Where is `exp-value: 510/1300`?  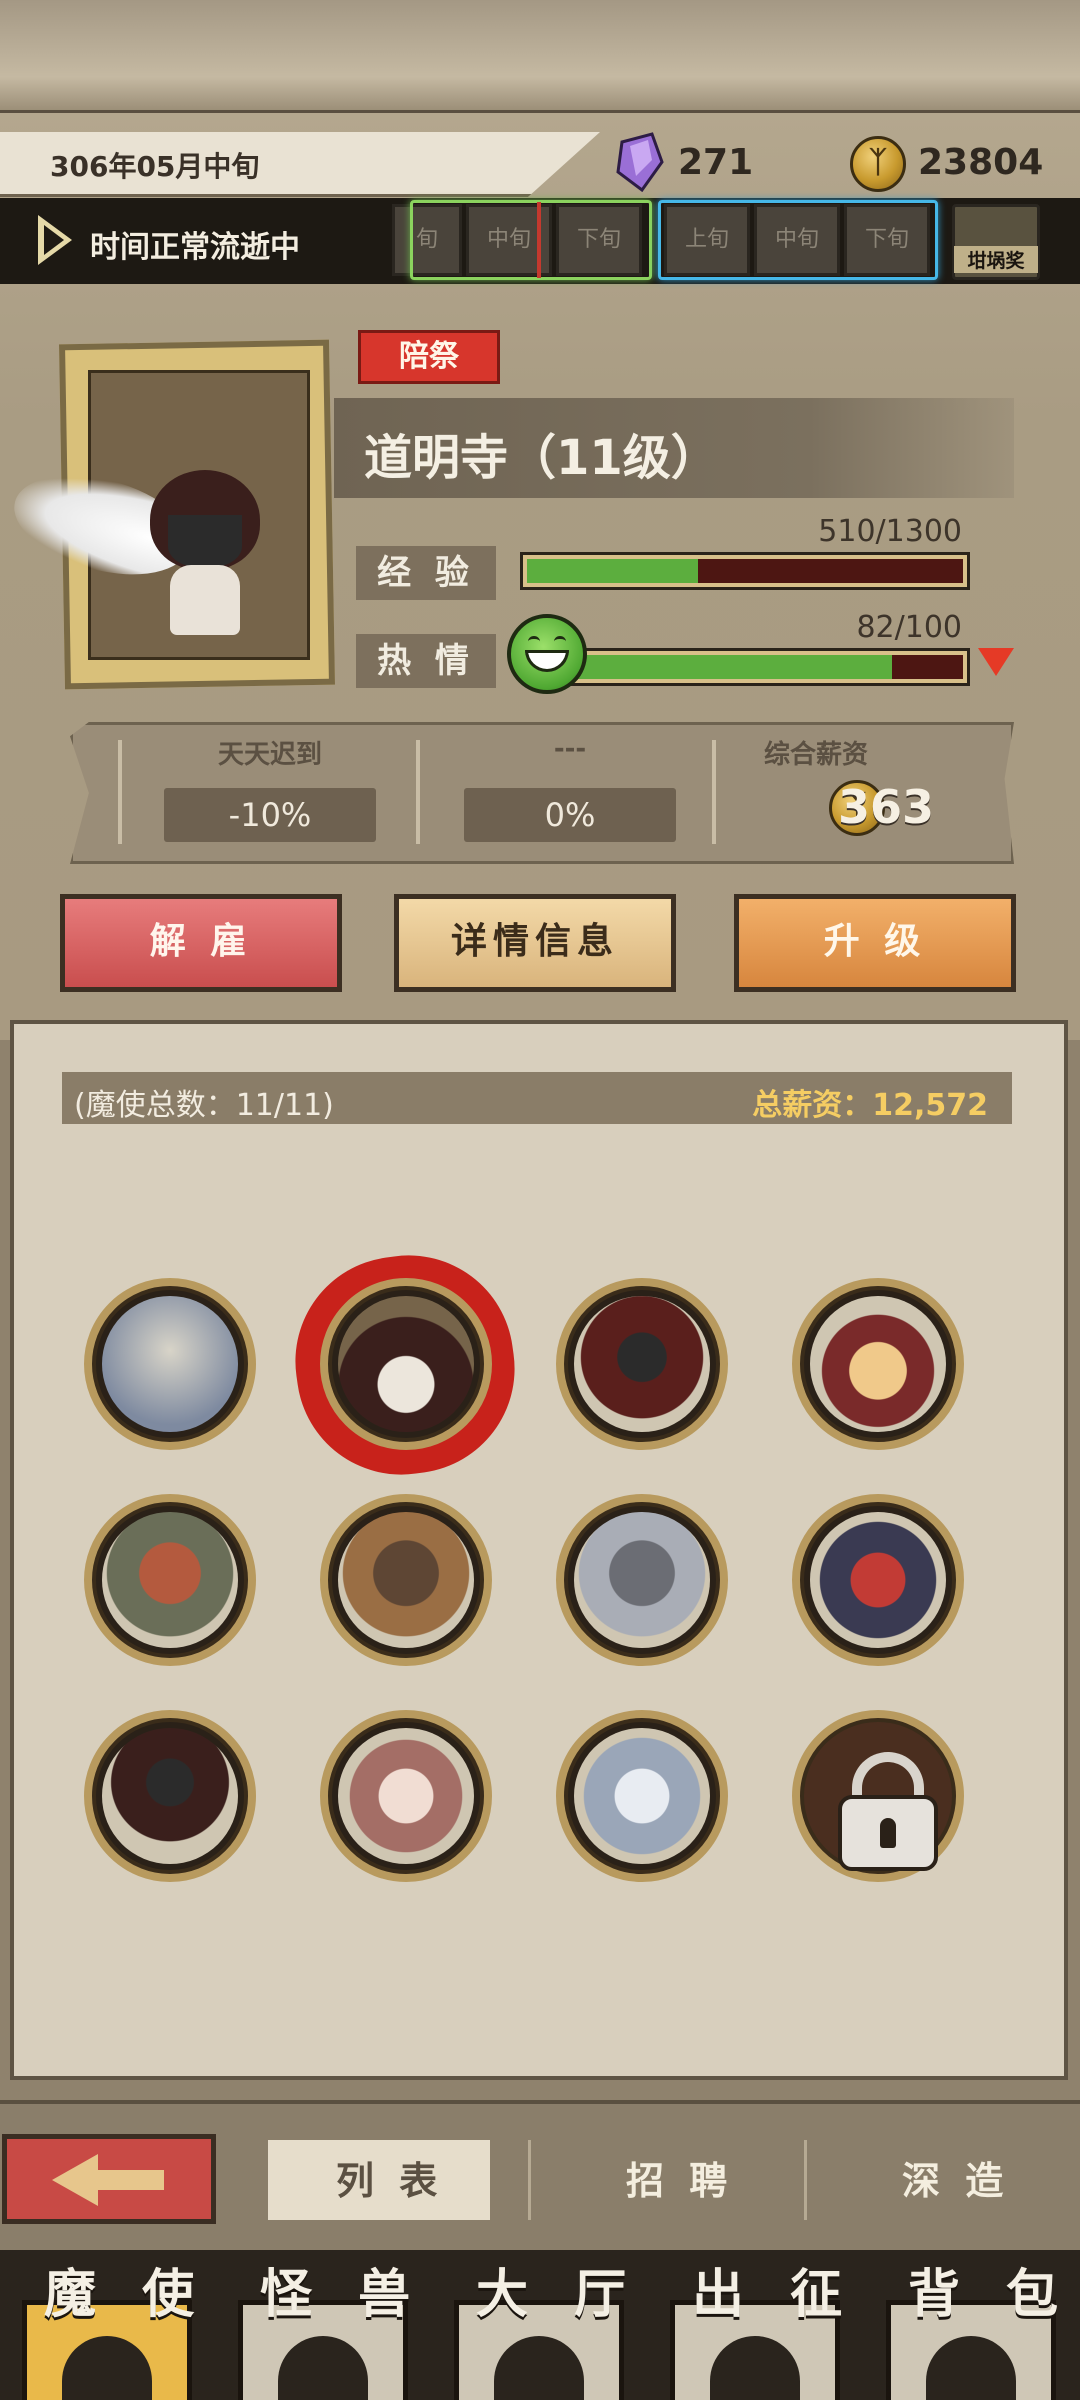 exp-value: 510/1300 is located at coordinates (890, 531).